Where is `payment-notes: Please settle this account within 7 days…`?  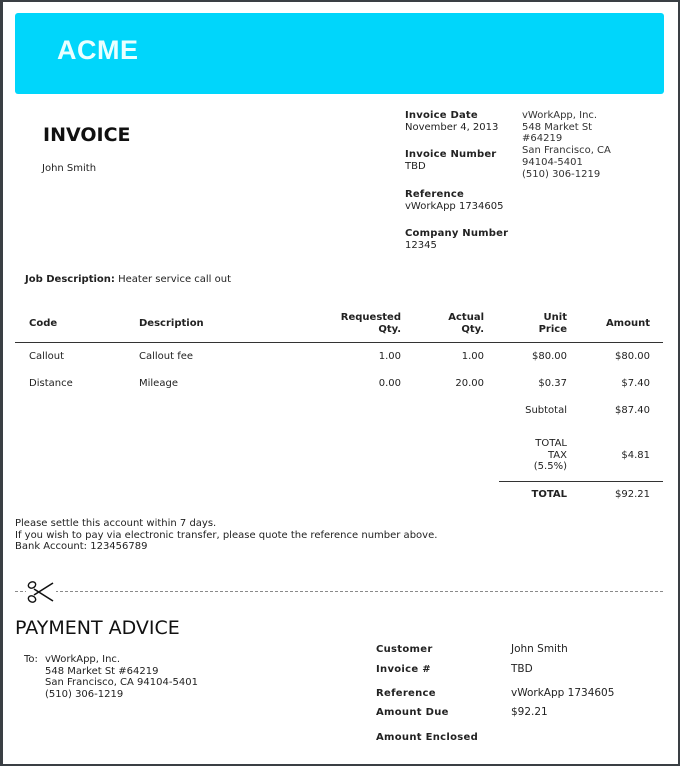 payment-notes: Please settle this account within 7 days… is located at coordinates (226, 535).